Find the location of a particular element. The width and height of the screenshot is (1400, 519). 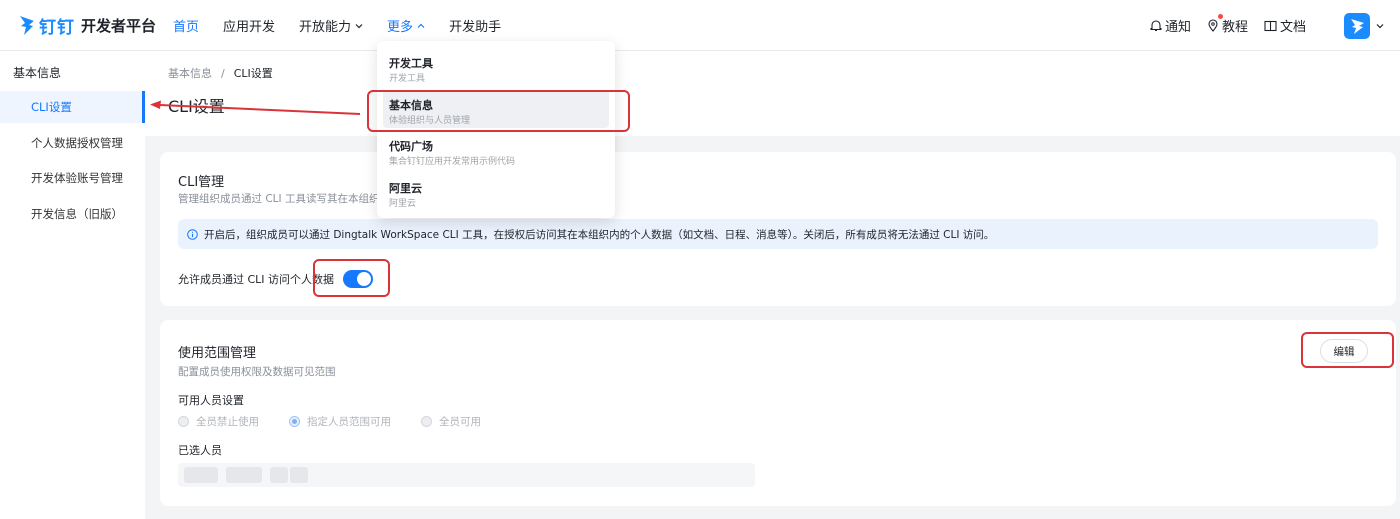

breadcrumb-basic-info: 基本信息 is located at coordinates (190, 73).